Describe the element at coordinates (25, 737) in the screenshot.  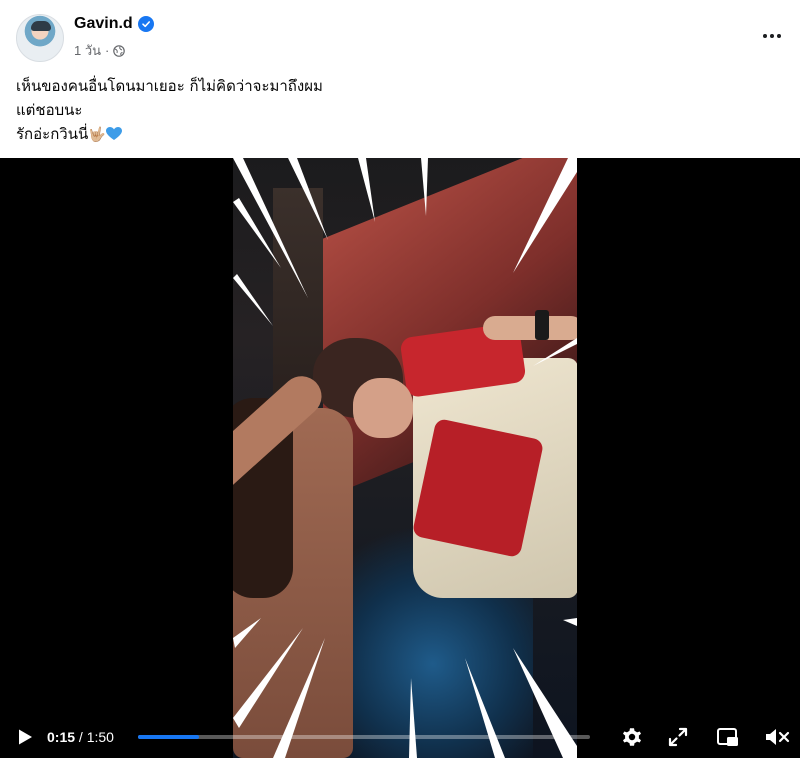
I see `play-icon` at that location.